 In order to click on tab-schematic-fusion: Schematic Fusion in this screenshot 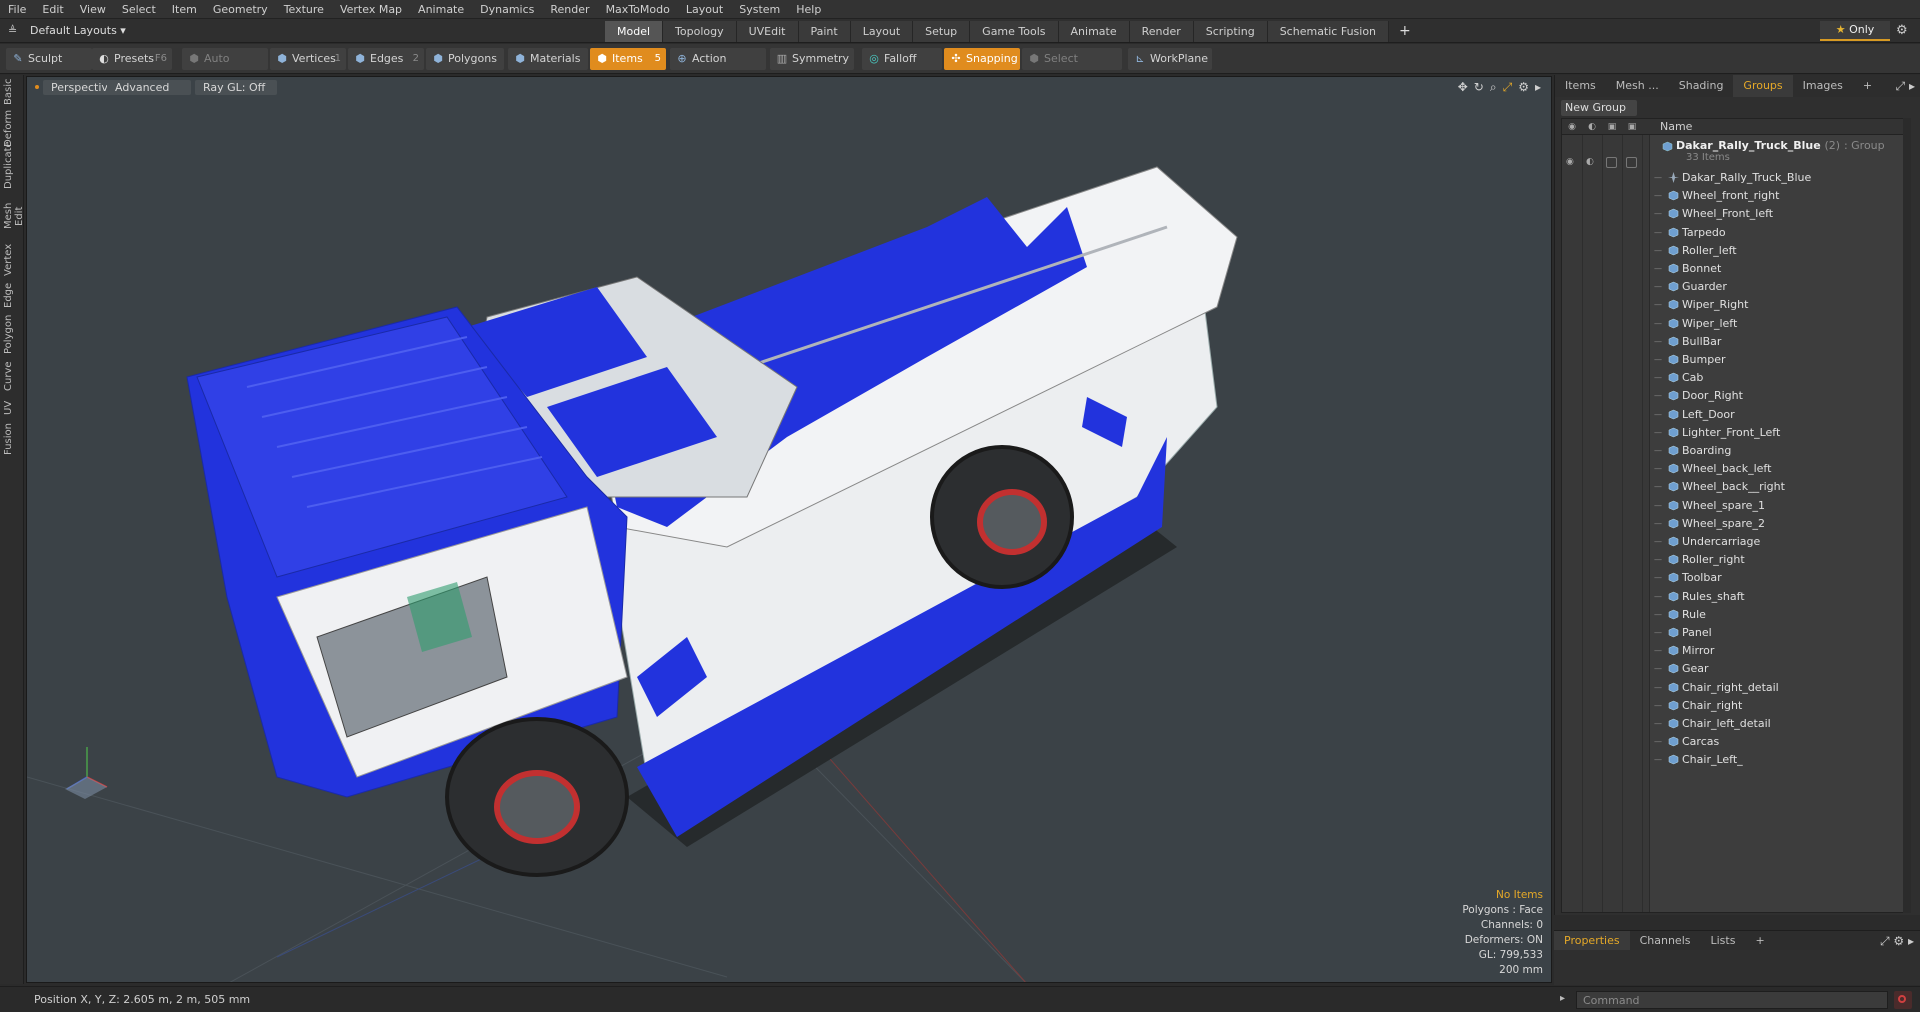, I will do `click(1328, 31)`.